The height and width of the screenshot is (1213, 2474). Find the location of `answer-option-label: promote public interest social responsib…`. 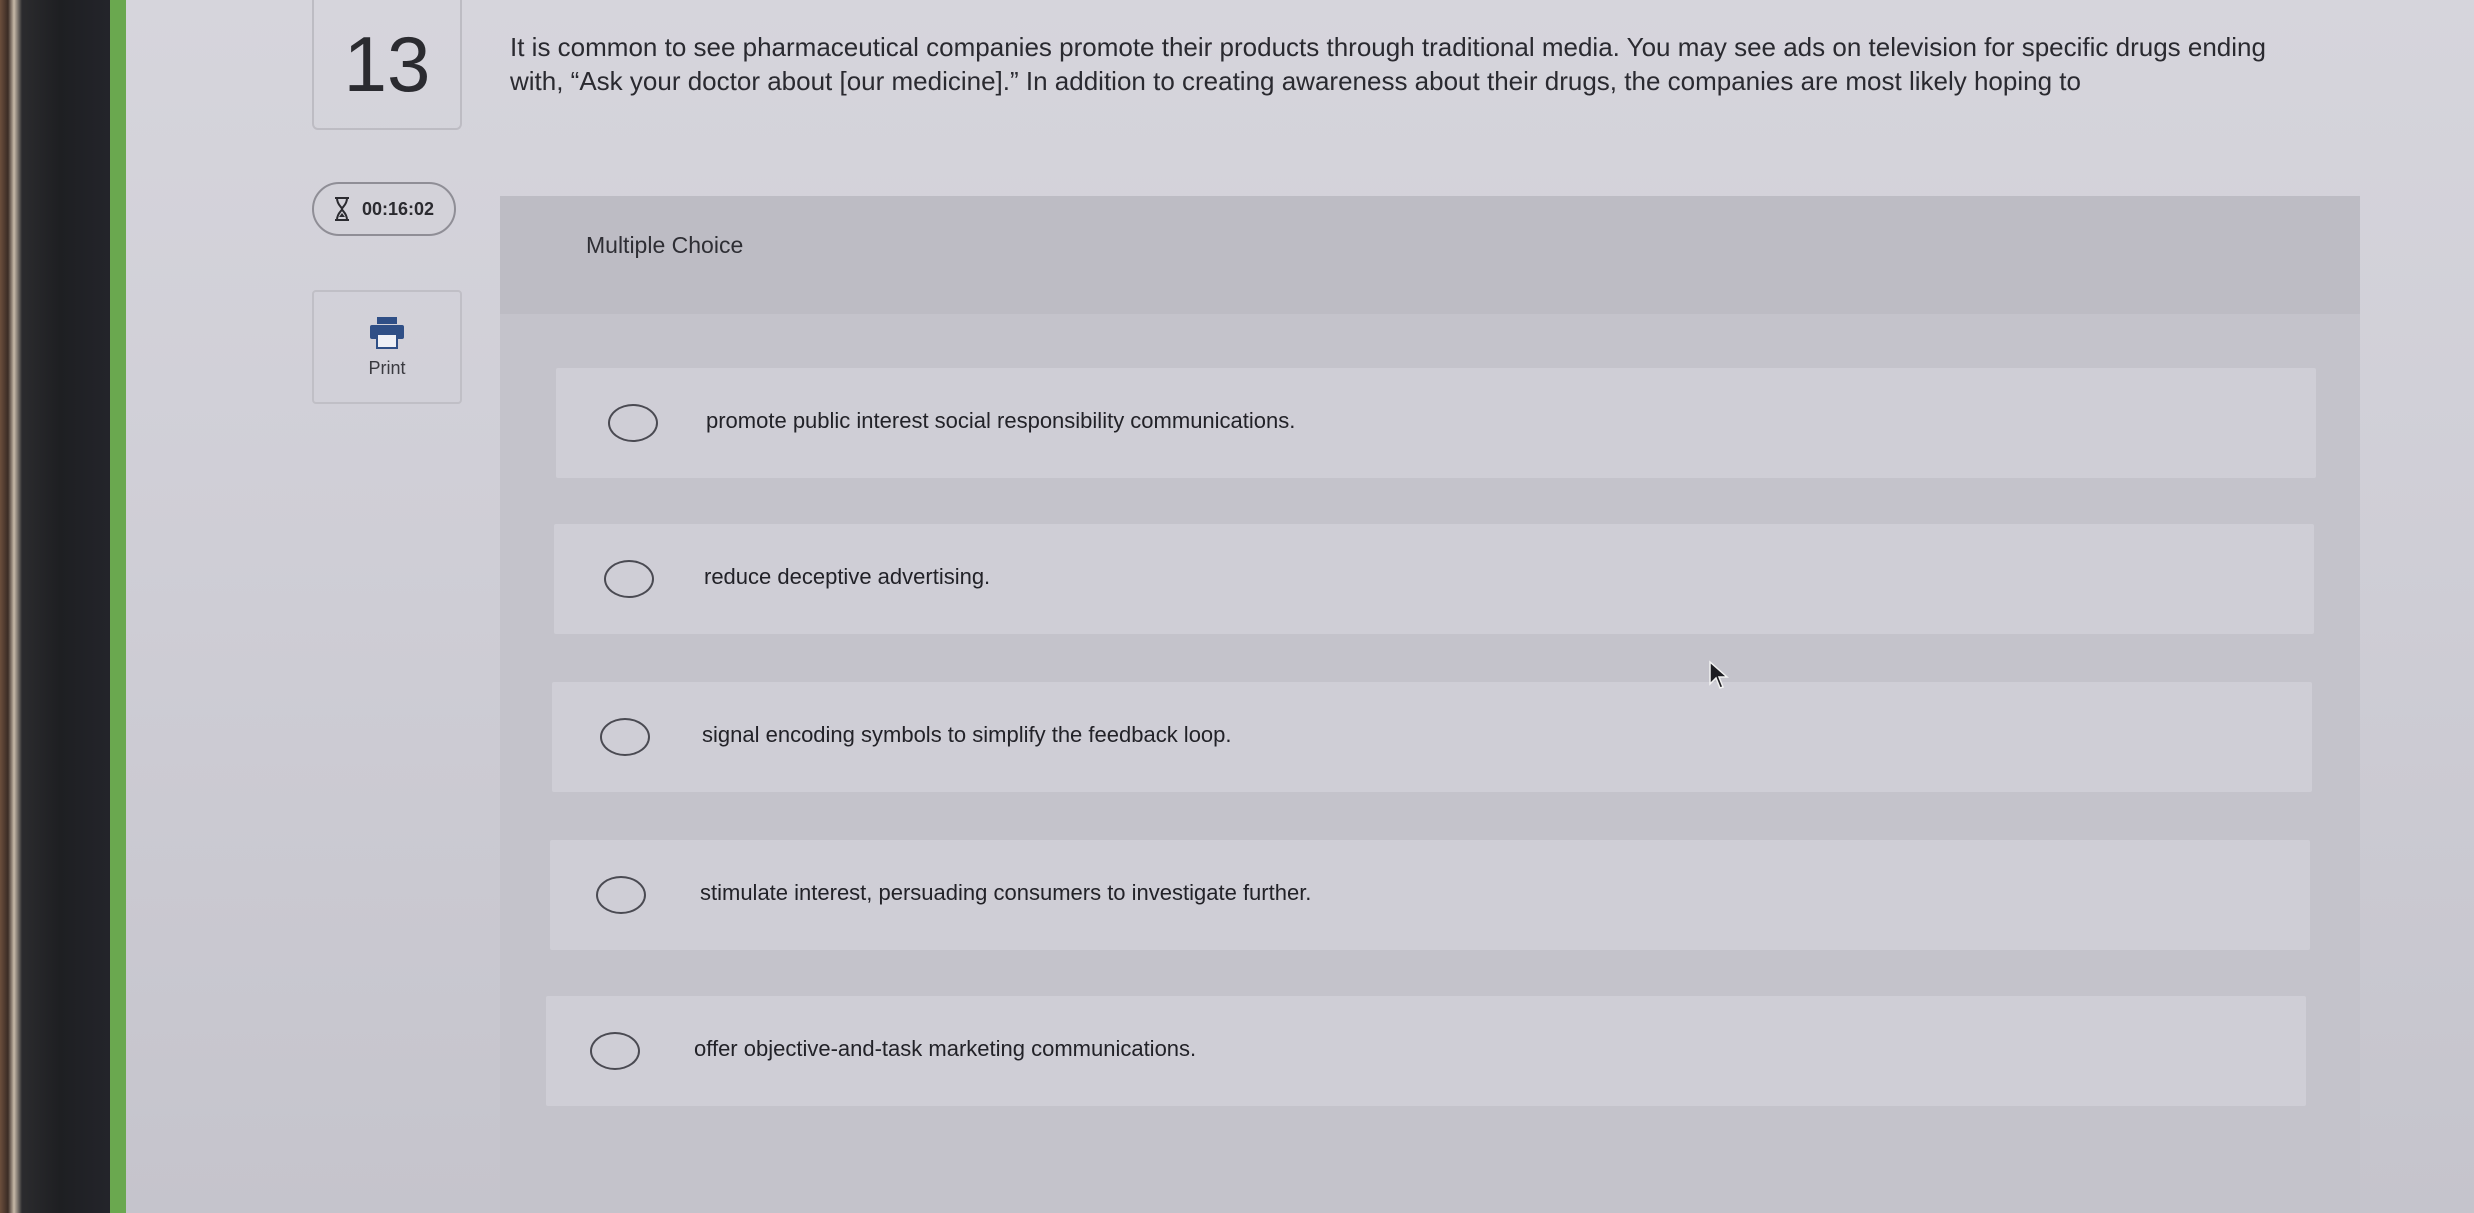

answer-option-label: promote public interest social responsib… is located at coordinates (1001, 420).